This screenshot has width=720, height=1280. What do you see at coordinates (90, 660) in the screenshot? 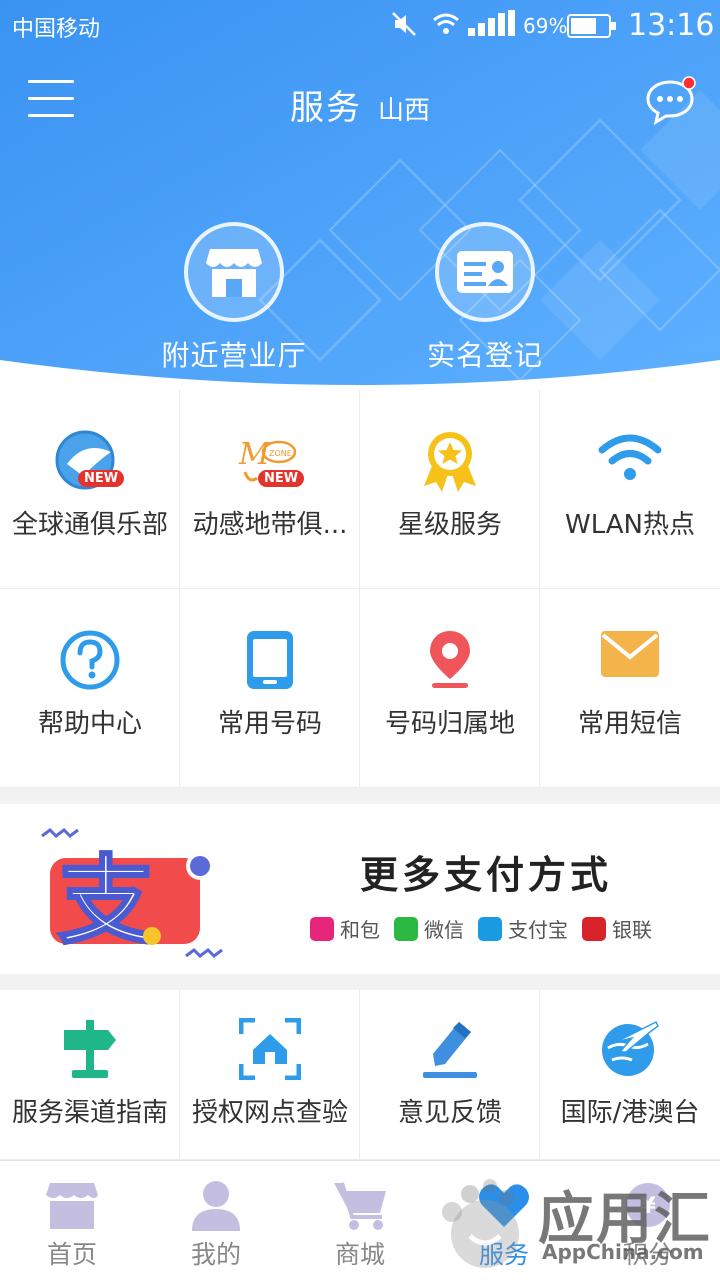
I see `help-icon` at bounding box center [90, 660].